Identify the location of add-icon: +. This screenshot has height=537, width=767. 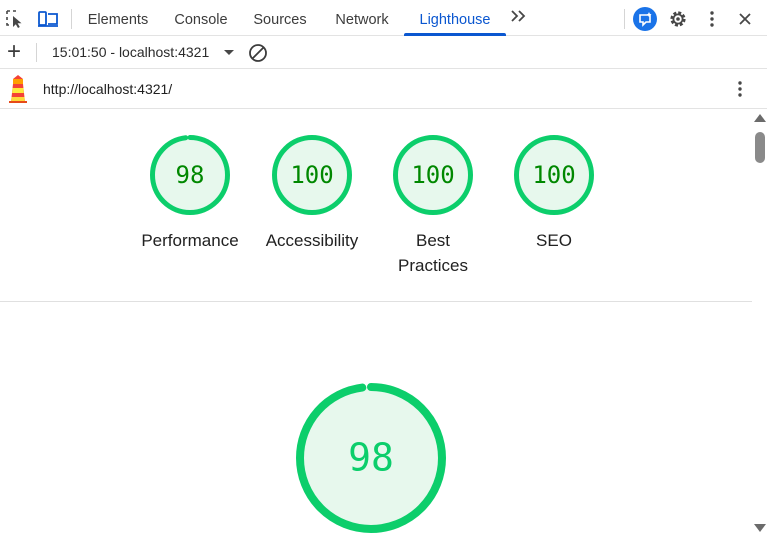
(14, 52).